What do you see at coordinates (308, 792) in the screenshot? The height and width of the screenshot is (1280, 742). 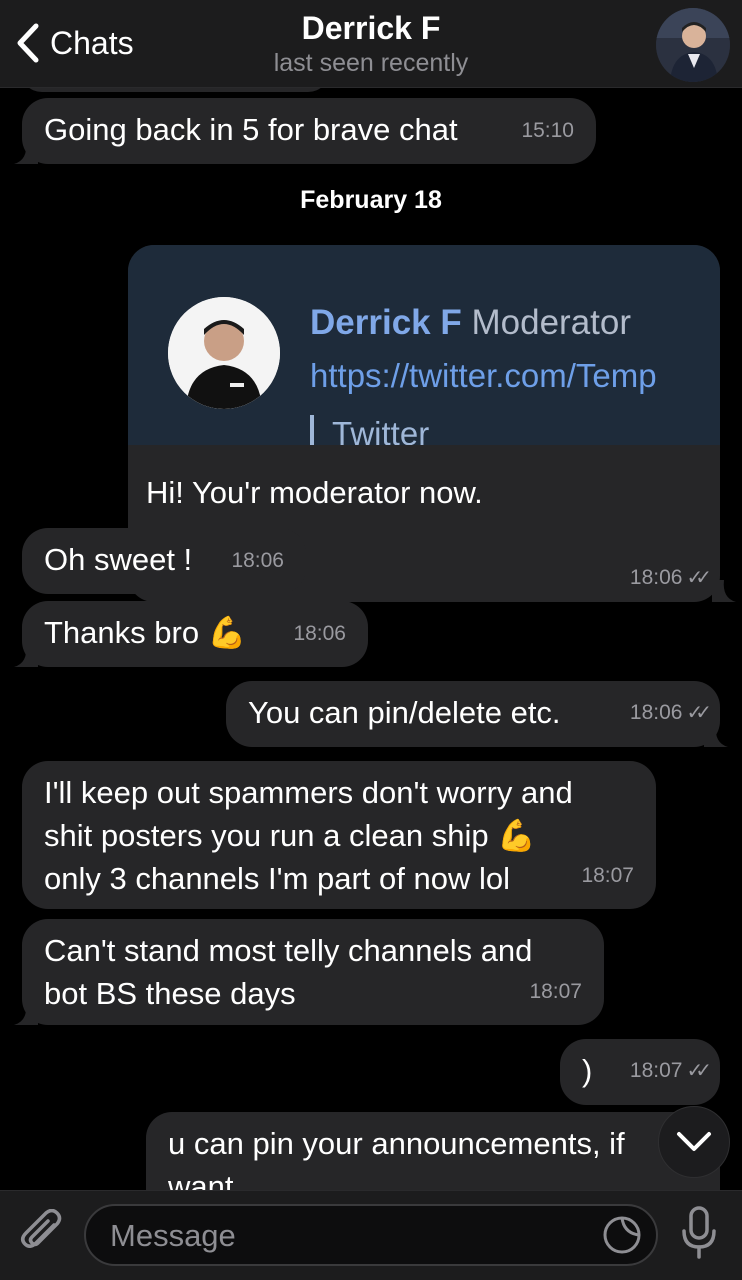 I see `message-line: I'll keep out spammers don't worry and` at bounding box center [308, 792].